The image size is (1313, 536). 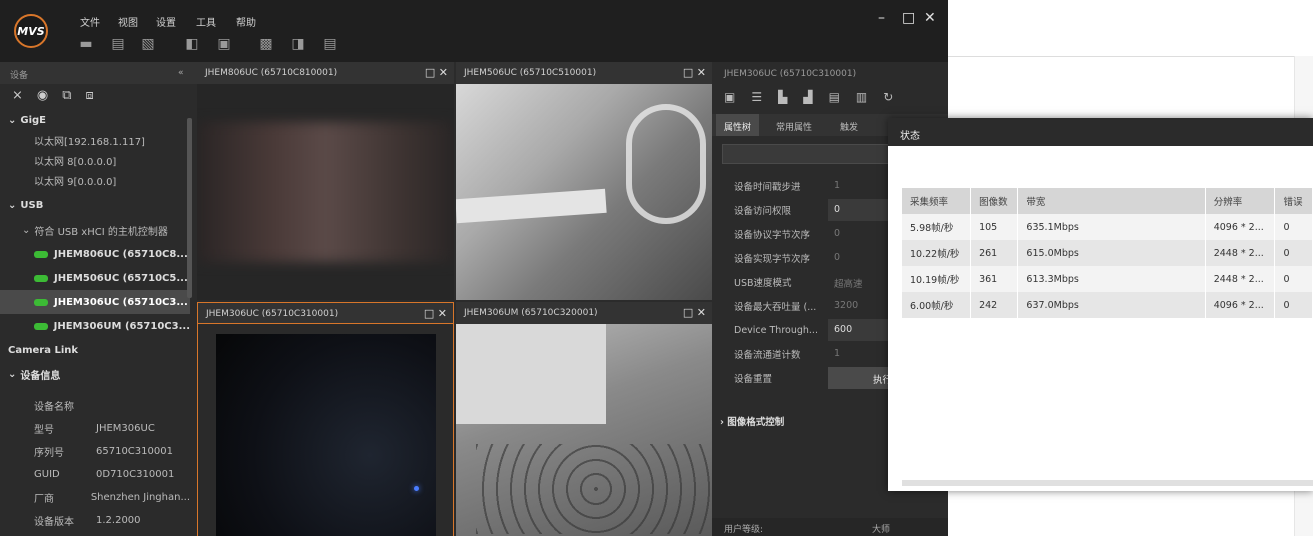 What do you see at coordinates (33, 120) in the screenshot?
I see `tree-label: GigE` at bounding box center [33, 120].